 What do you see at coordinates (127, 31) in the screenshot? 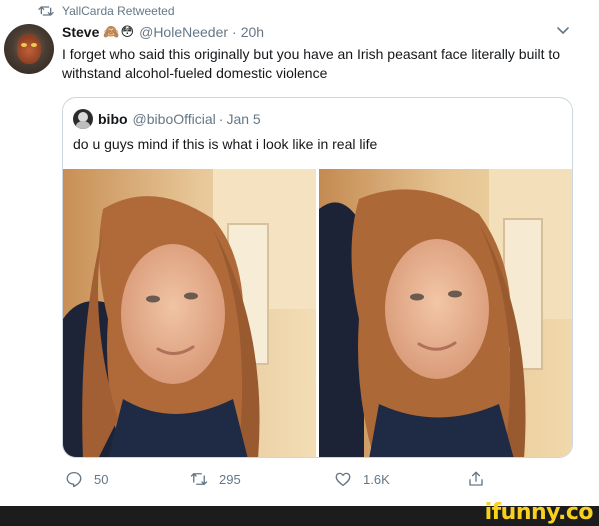
I see `author-emoji-flushed: 😳` at bounding box center [127, 31].